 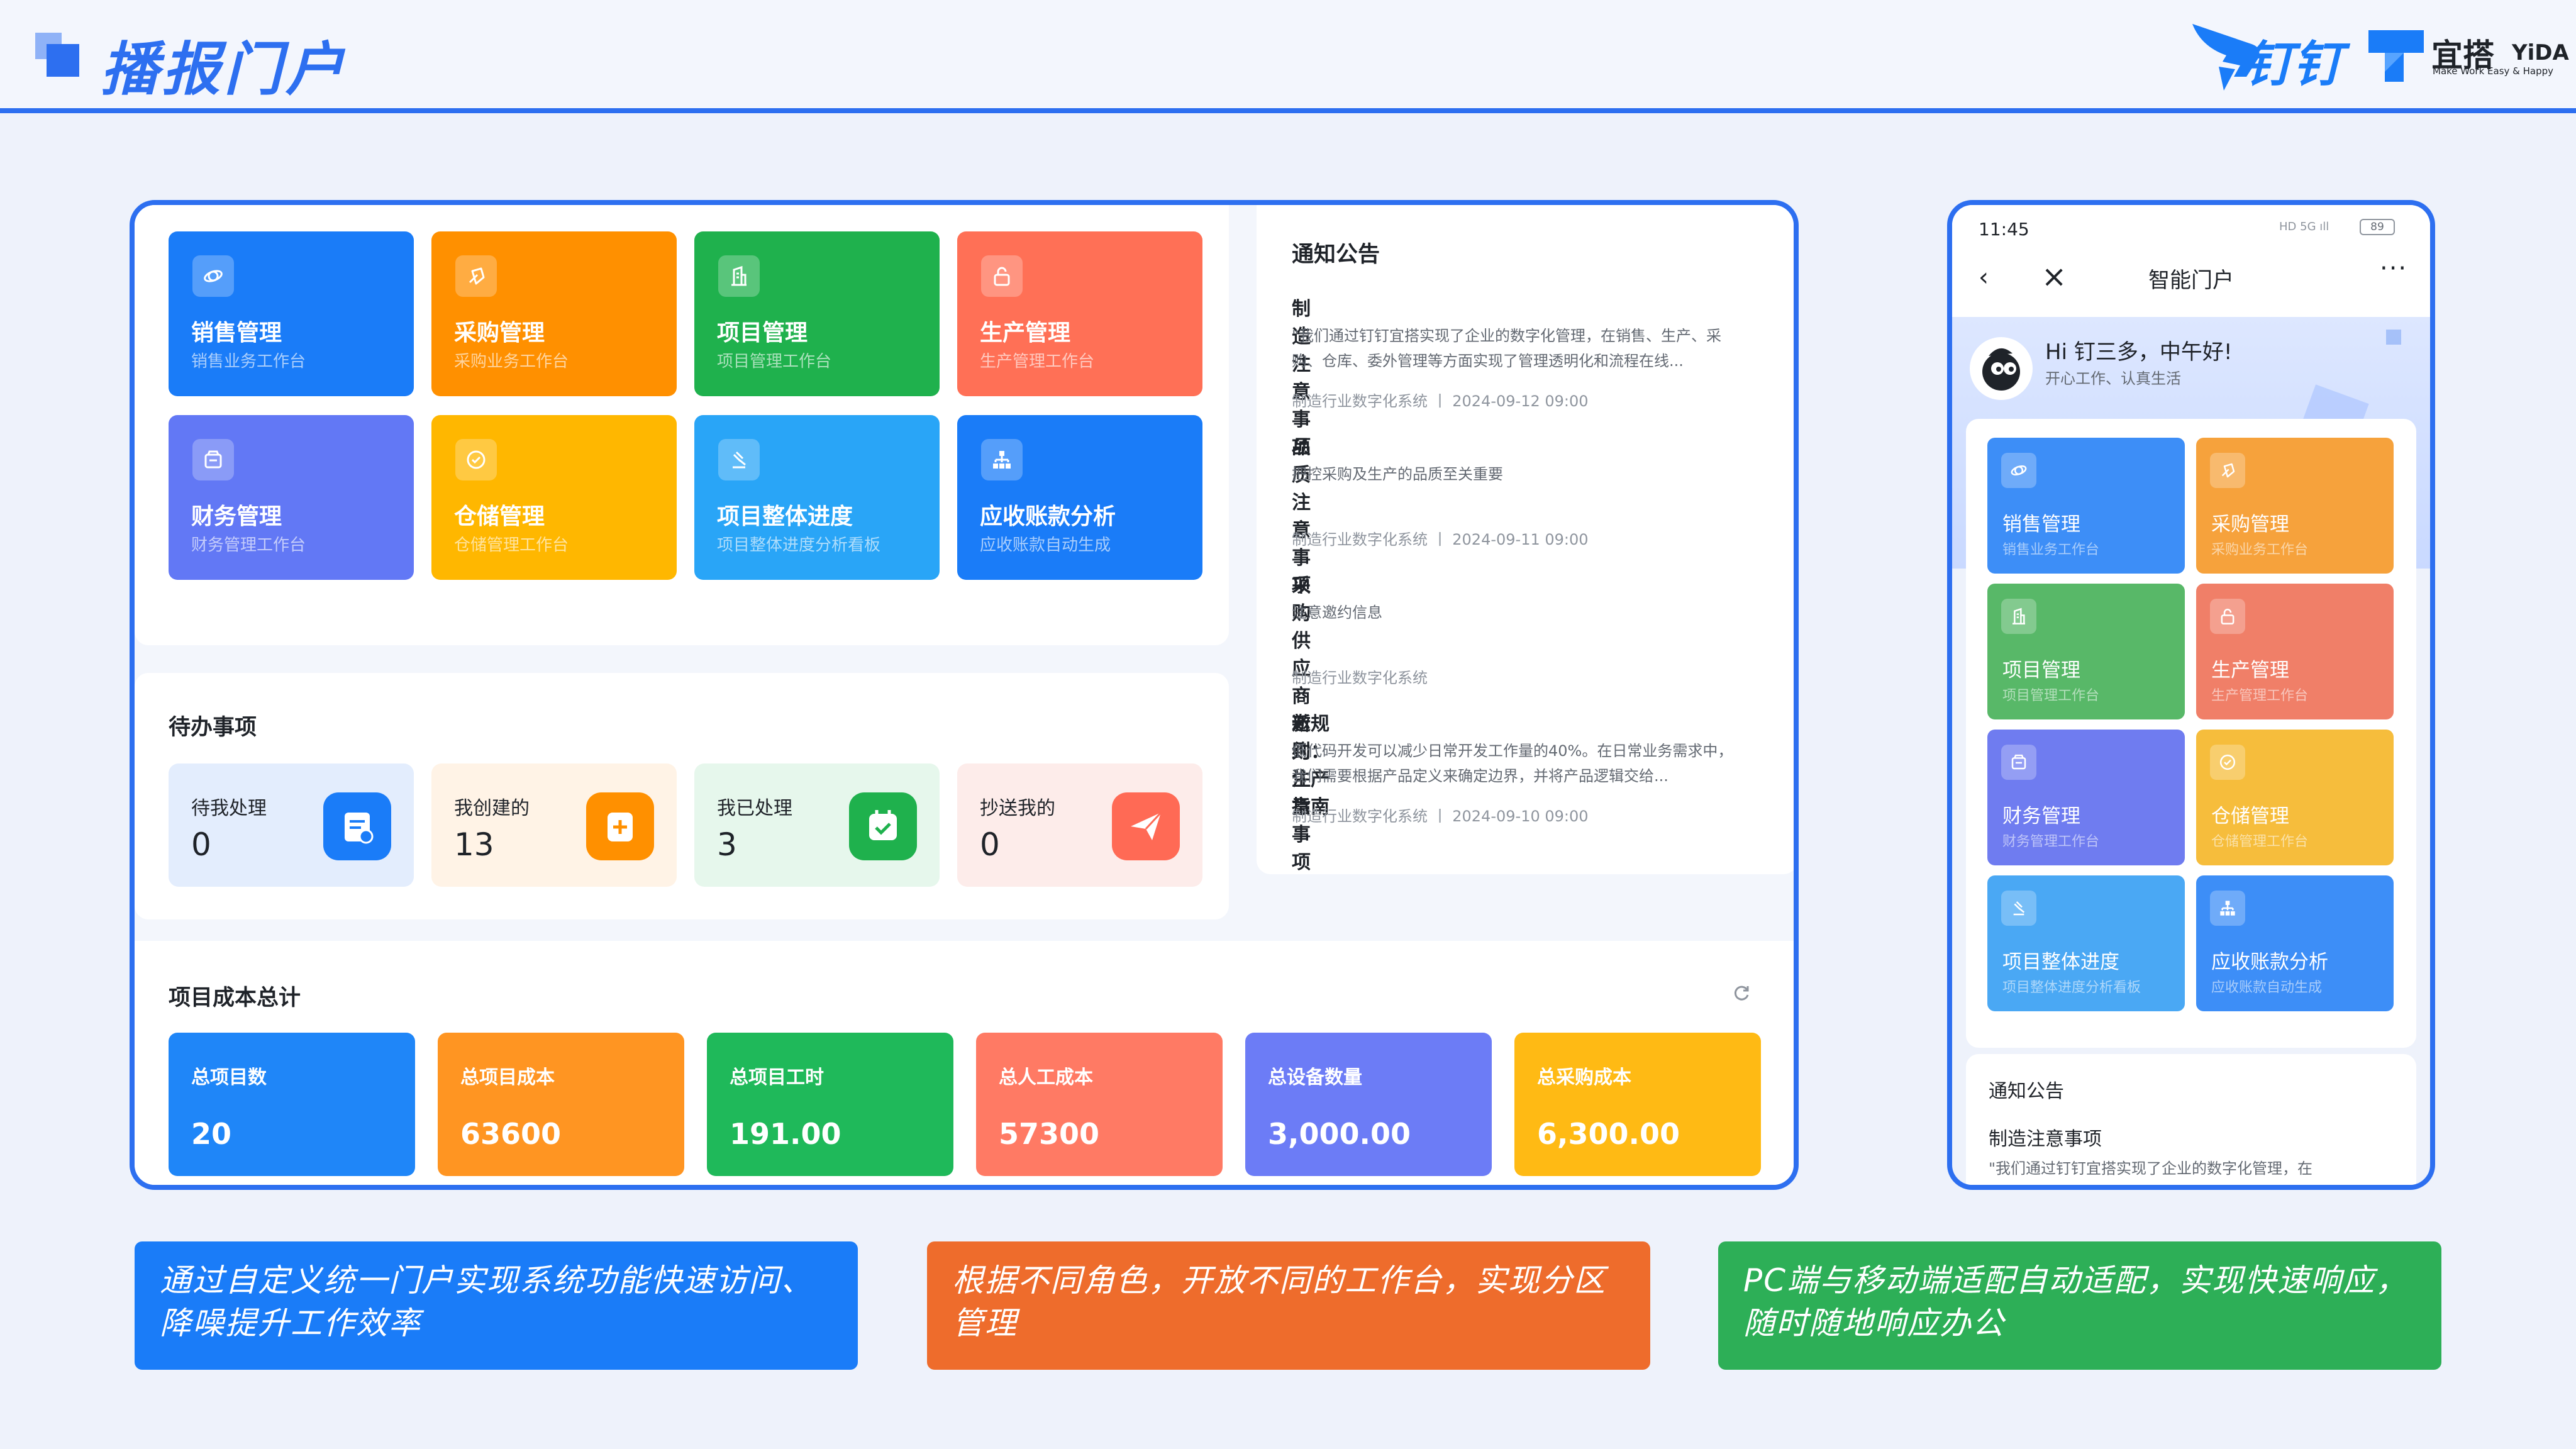 What do you see at coordinates (1079, 313) in the screenshot?
I see `app-tile: 生产管理 生产管理工作台` at bounding box center [1079, 313].